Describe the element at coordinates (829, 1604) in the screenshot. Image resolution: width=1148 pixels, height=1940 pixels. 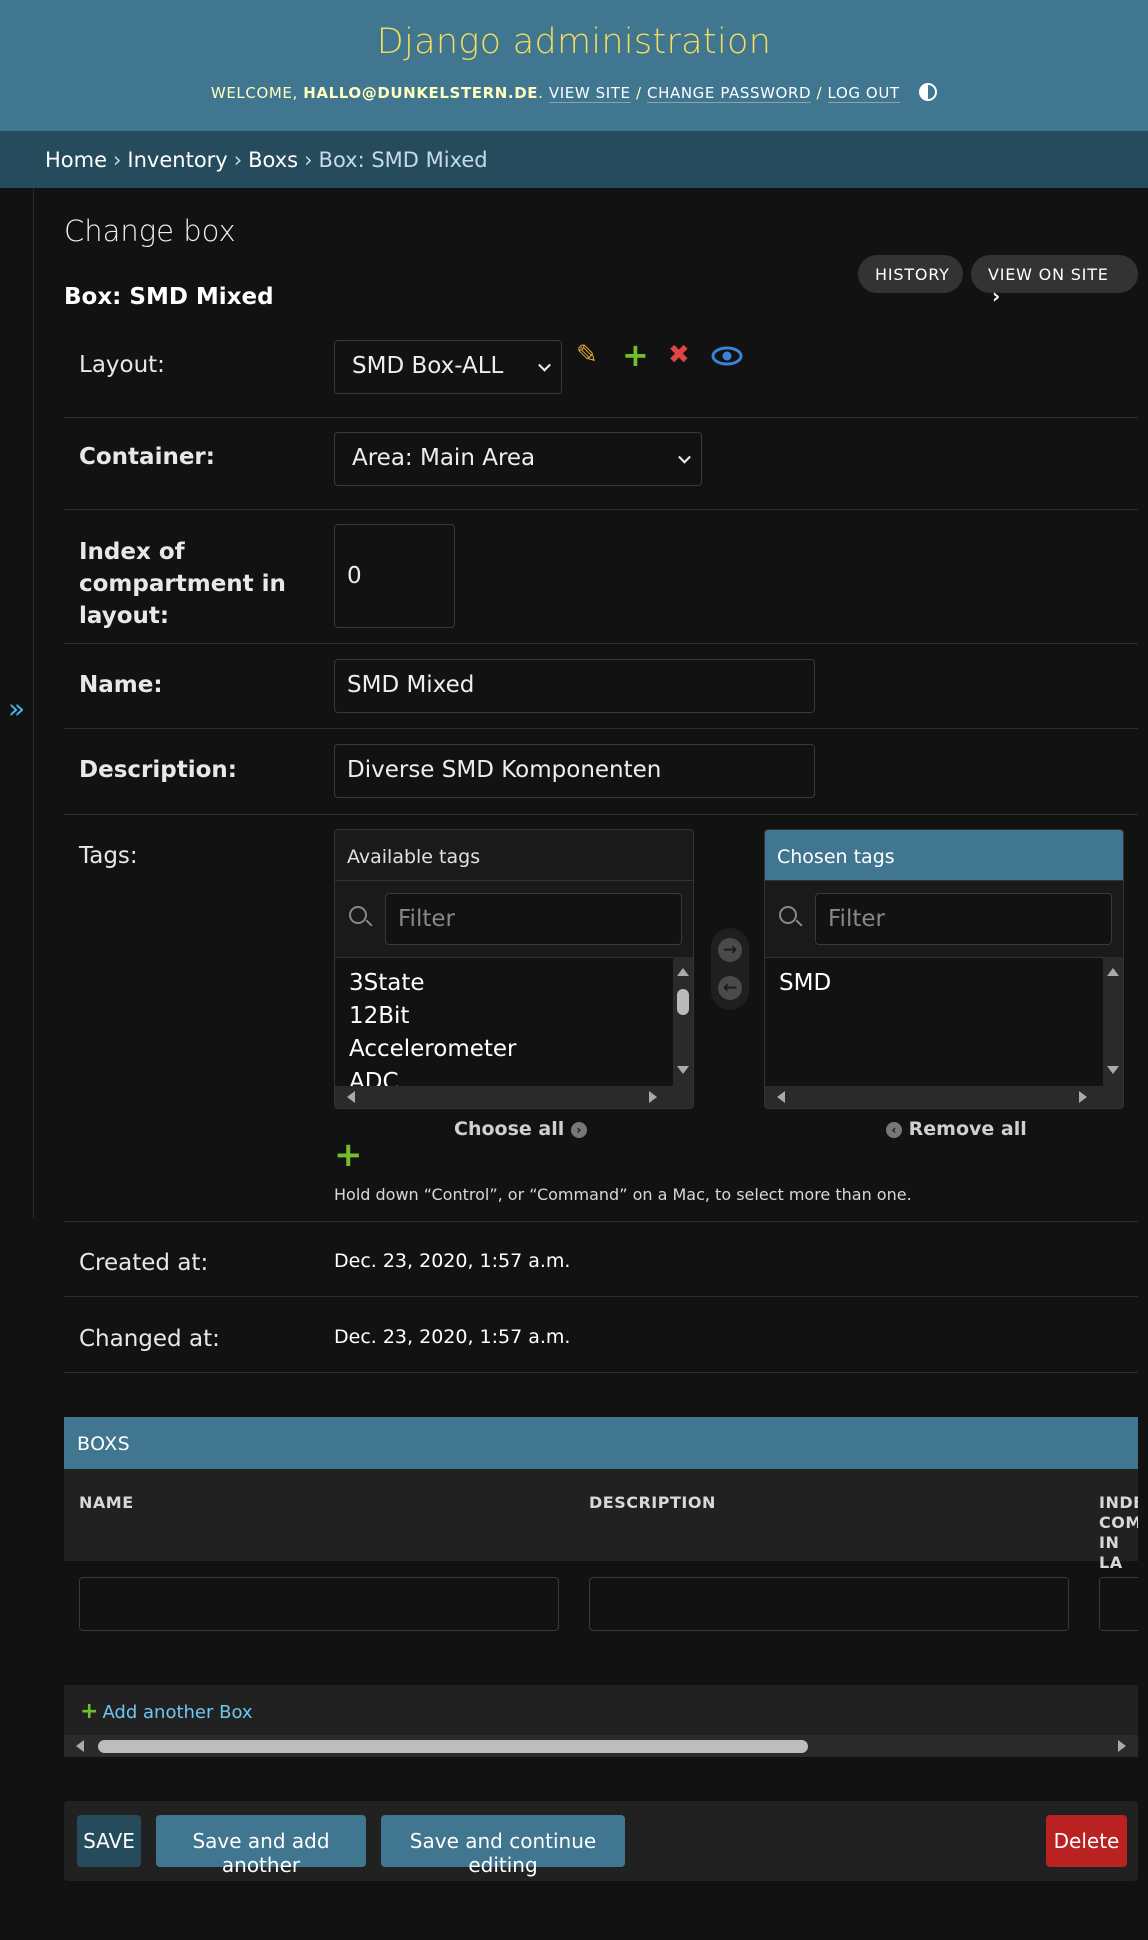
I see `inline-description-input` at that location.